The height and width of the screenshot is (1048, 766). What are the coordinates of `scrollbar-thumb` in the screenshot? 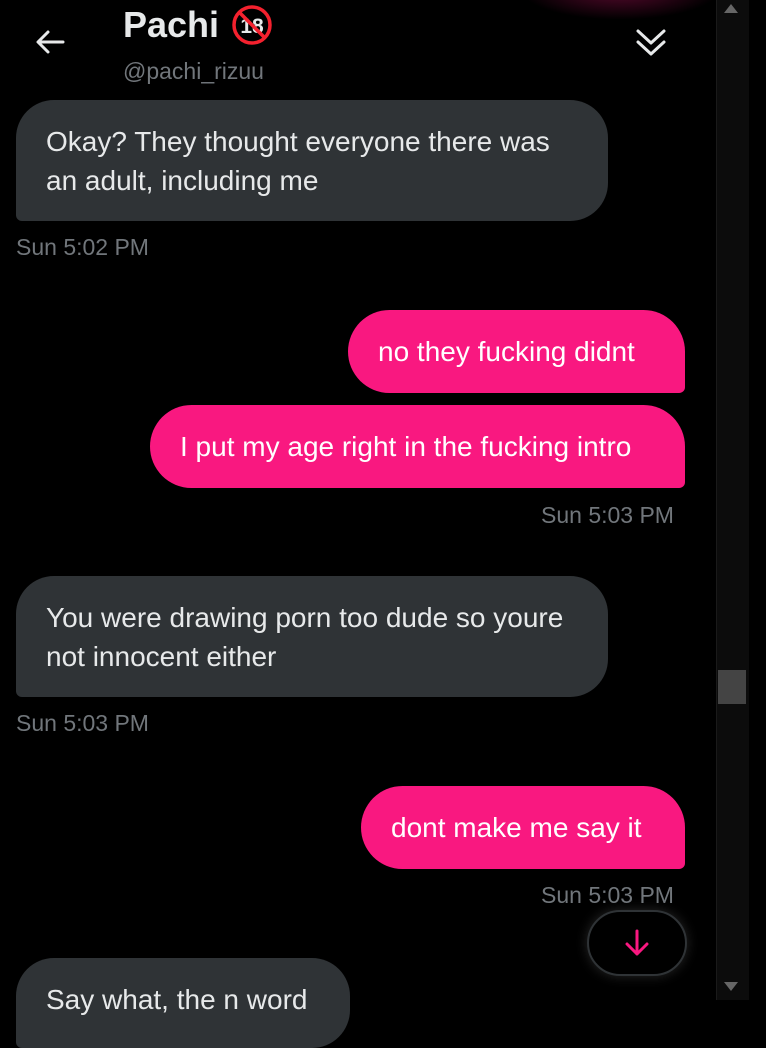 It's located at (732, 687).